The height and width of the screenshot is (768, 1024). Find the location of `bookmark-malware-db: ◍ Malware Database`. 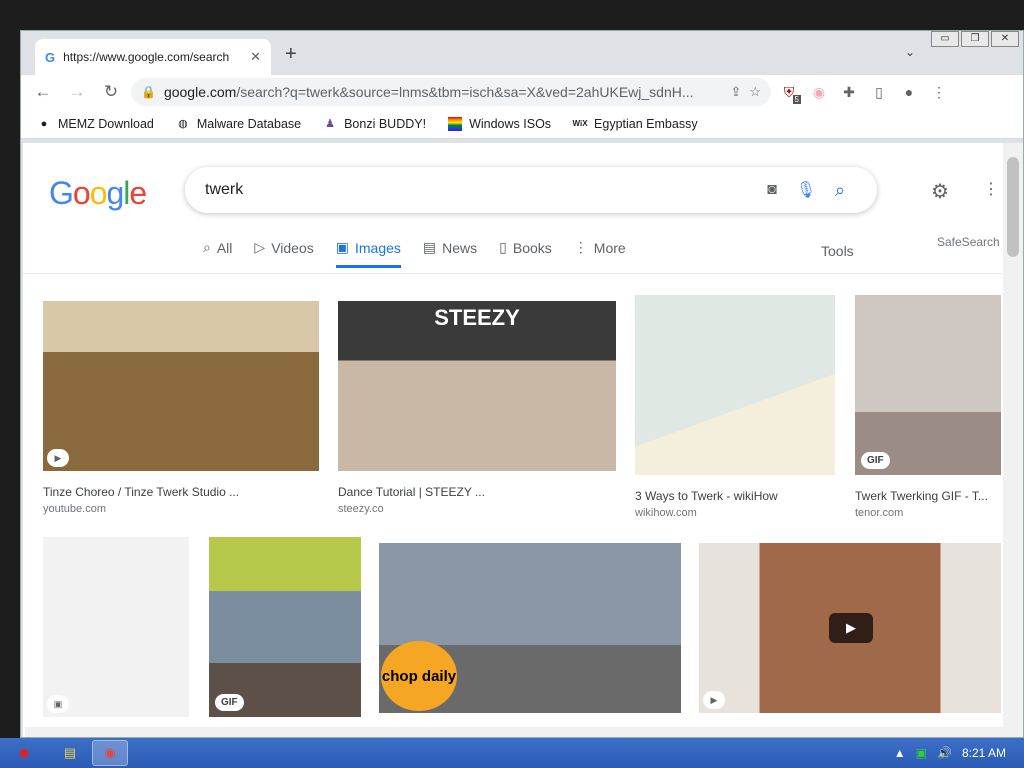

bookmark-malware-db: ◍ Malware Database is located at coordinates (238, 124).